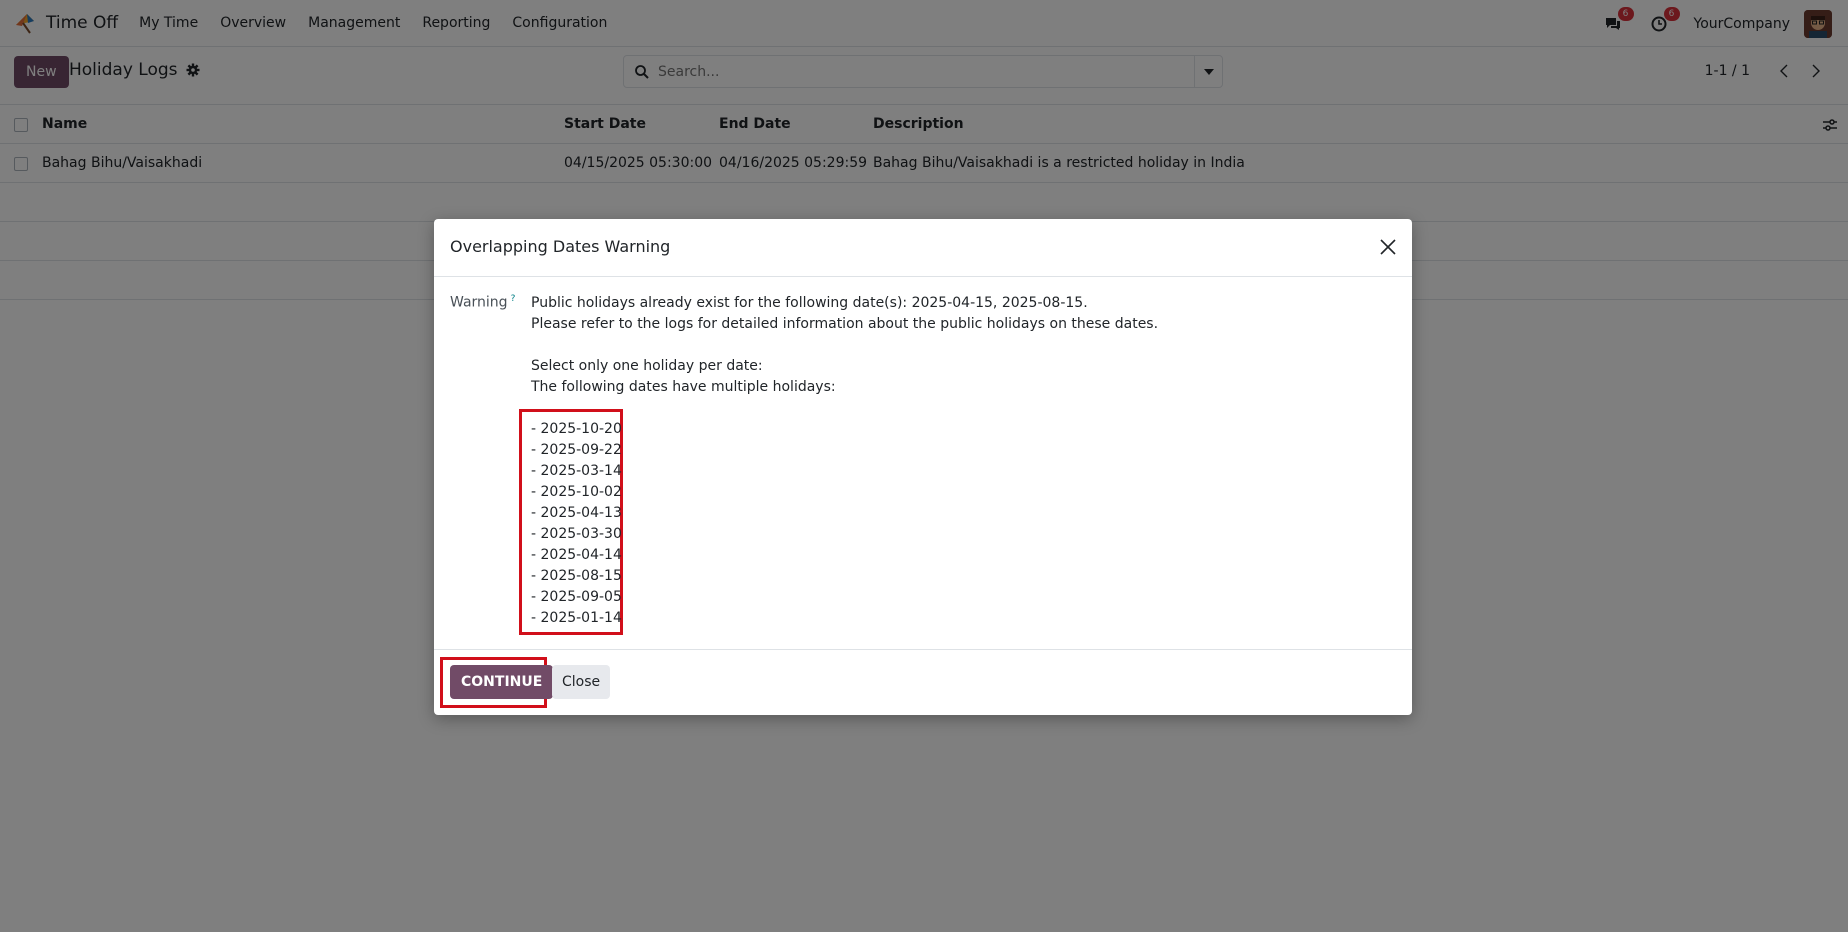  What do you see at coordinates (576, 492) in the screenshot?
I see `date-item: - 2025-10-02` at bounding box center [576, 492].